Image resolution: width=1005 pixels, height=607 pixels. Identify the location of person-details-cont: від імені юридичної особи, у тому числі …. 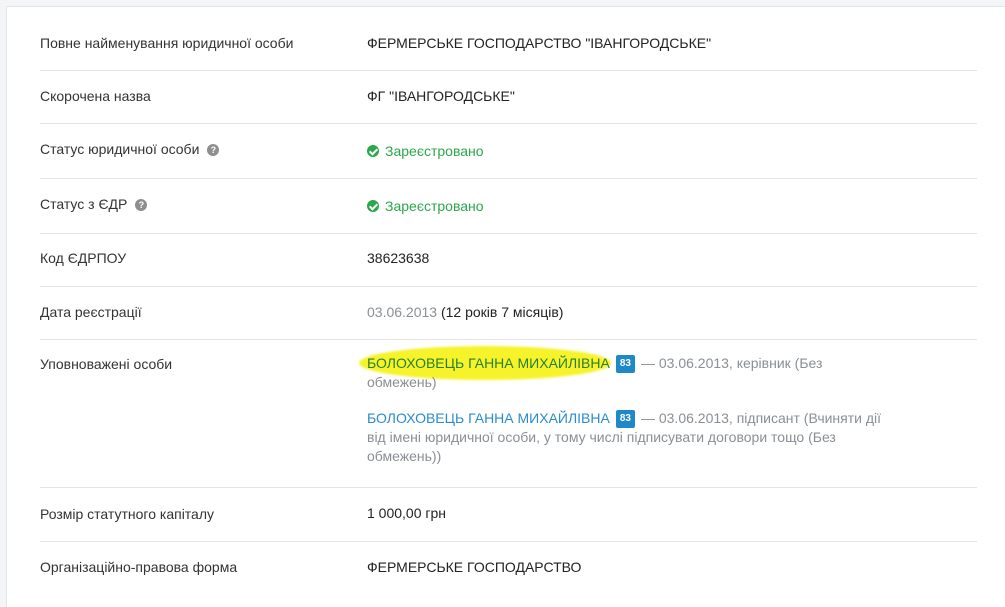
(601, 437).